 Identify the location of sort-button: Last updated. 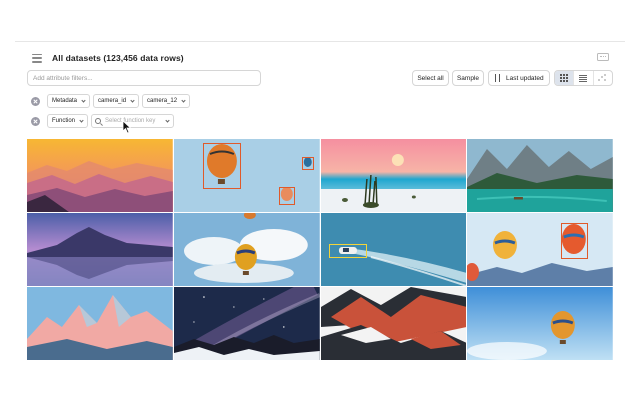
(519, 78).